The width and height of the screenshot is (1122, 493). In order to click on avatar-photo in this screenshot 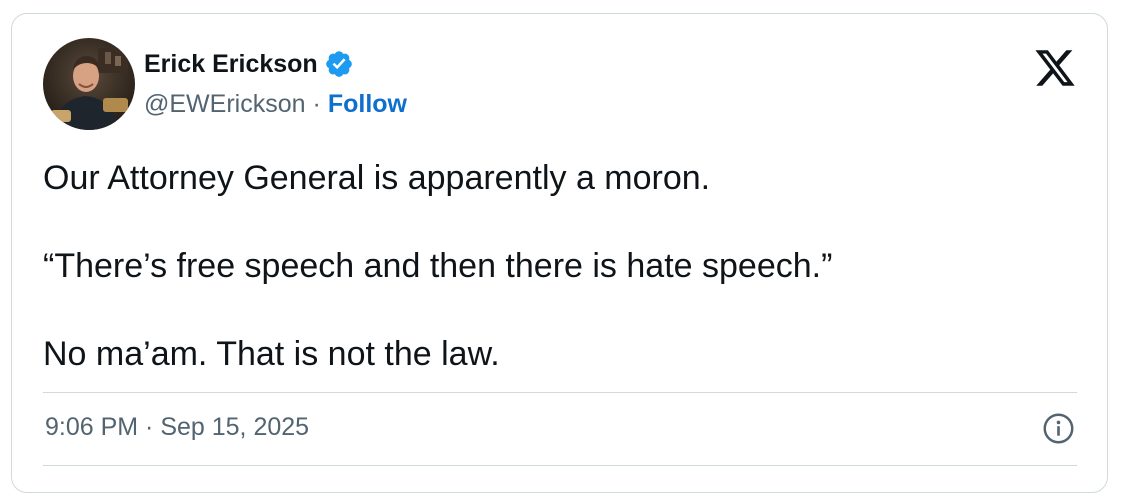, I will do `click(89, 84)`.